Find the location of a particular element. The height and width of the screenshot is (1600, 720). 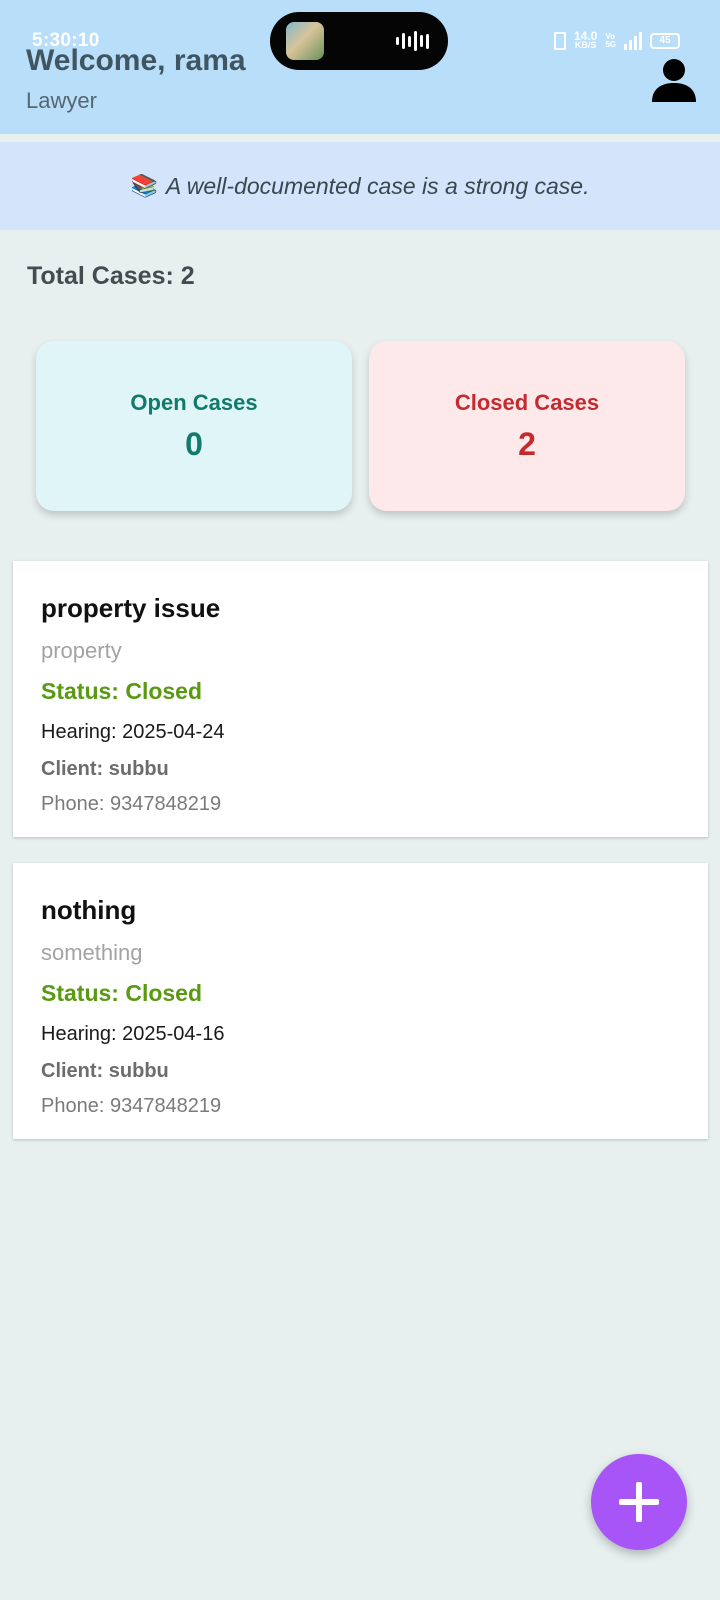

case-category: property is located at coordinates (81, 650).